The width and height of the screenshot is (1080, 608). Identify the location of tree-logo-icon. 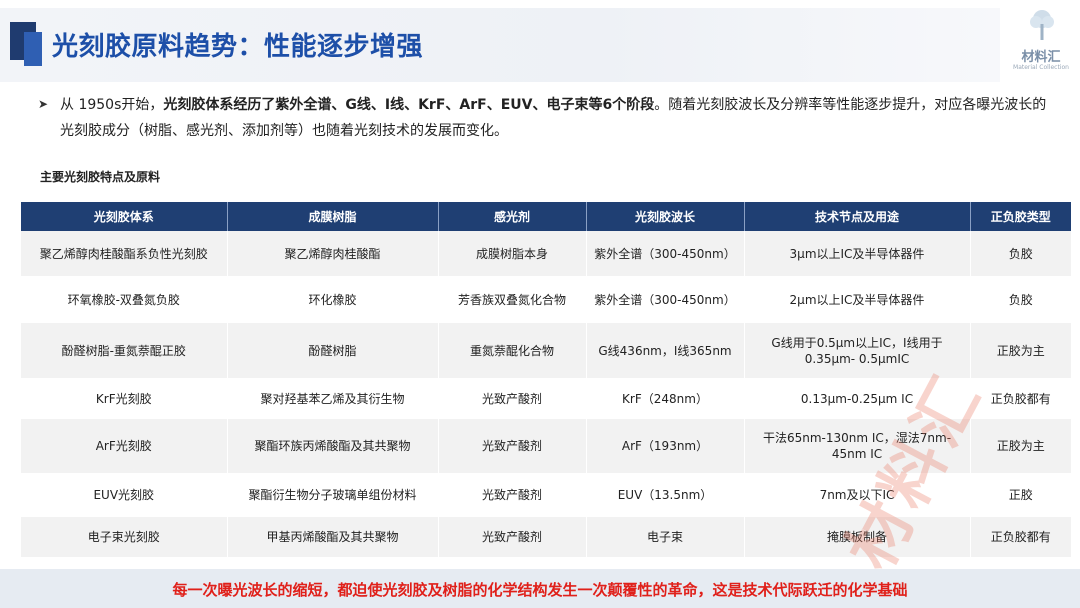
(1042, 25).